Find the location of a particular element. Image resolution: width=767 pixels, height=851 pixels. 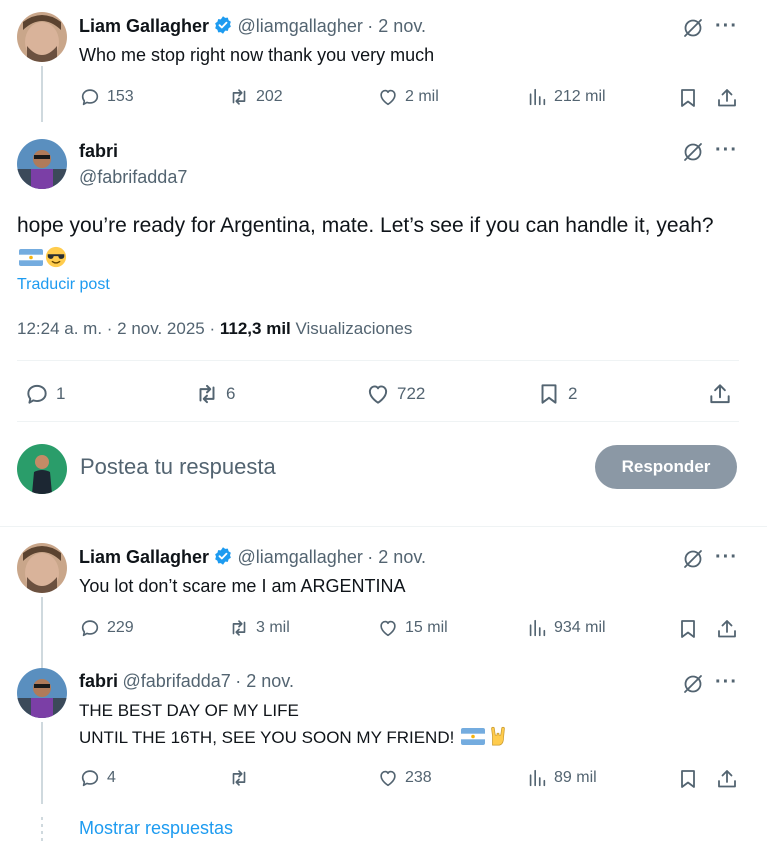

views-count: 112,3 mil is located at coordinates (255, 328).